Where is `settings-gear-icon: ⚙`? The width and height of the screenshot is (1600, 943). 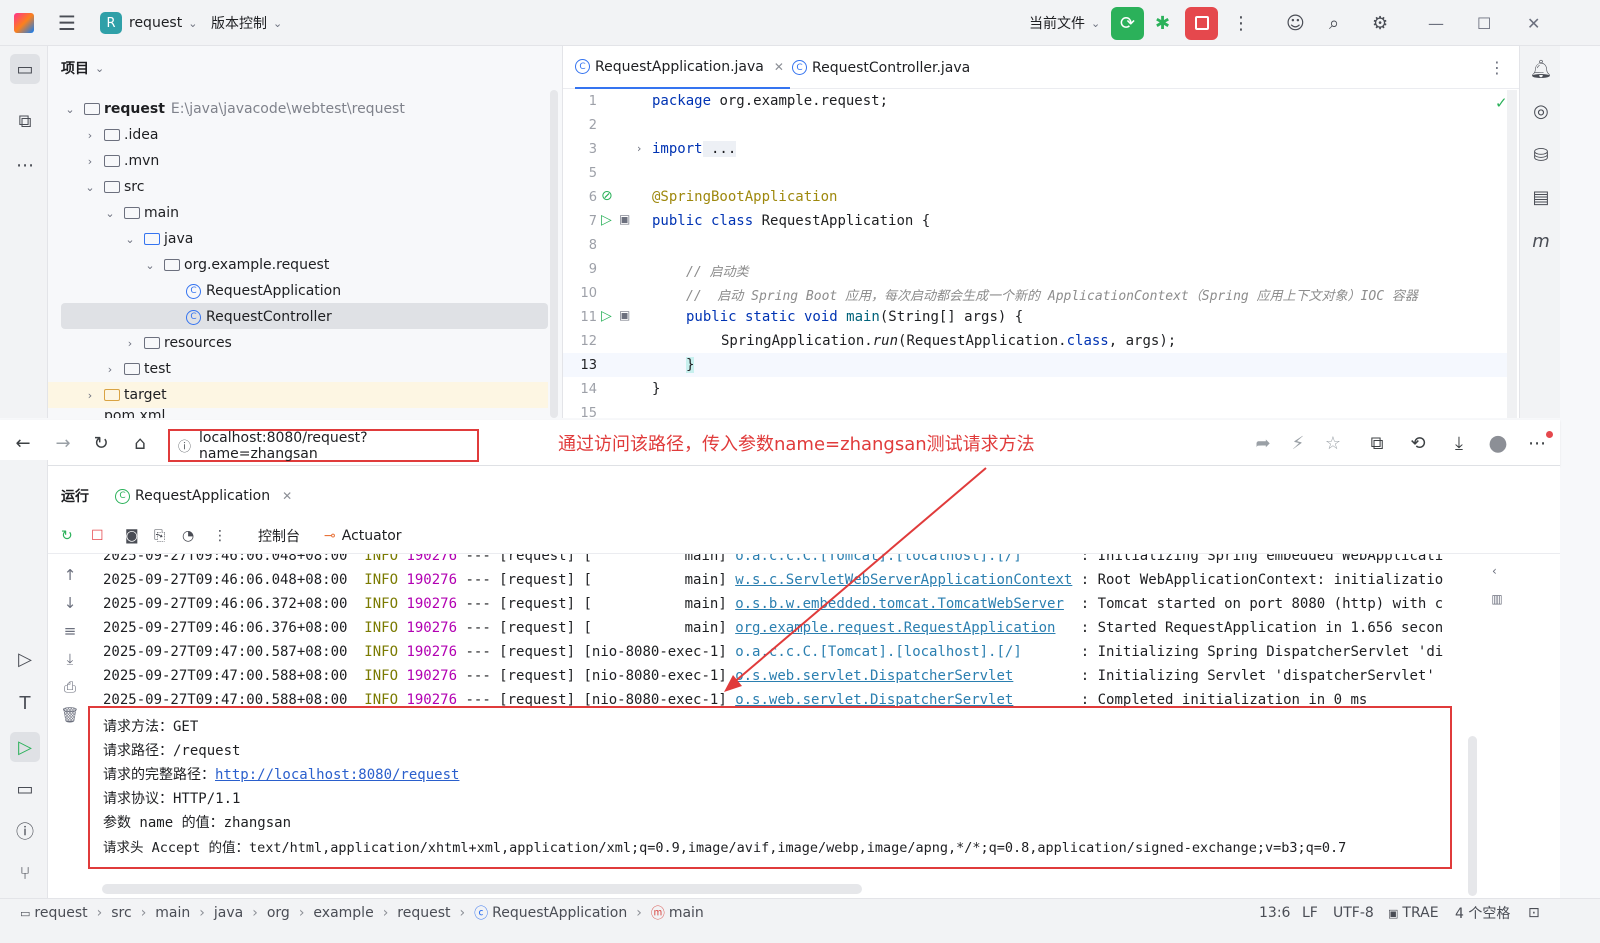 settings-gear-icon: ⚙ is located at coordinates (1380, 23).